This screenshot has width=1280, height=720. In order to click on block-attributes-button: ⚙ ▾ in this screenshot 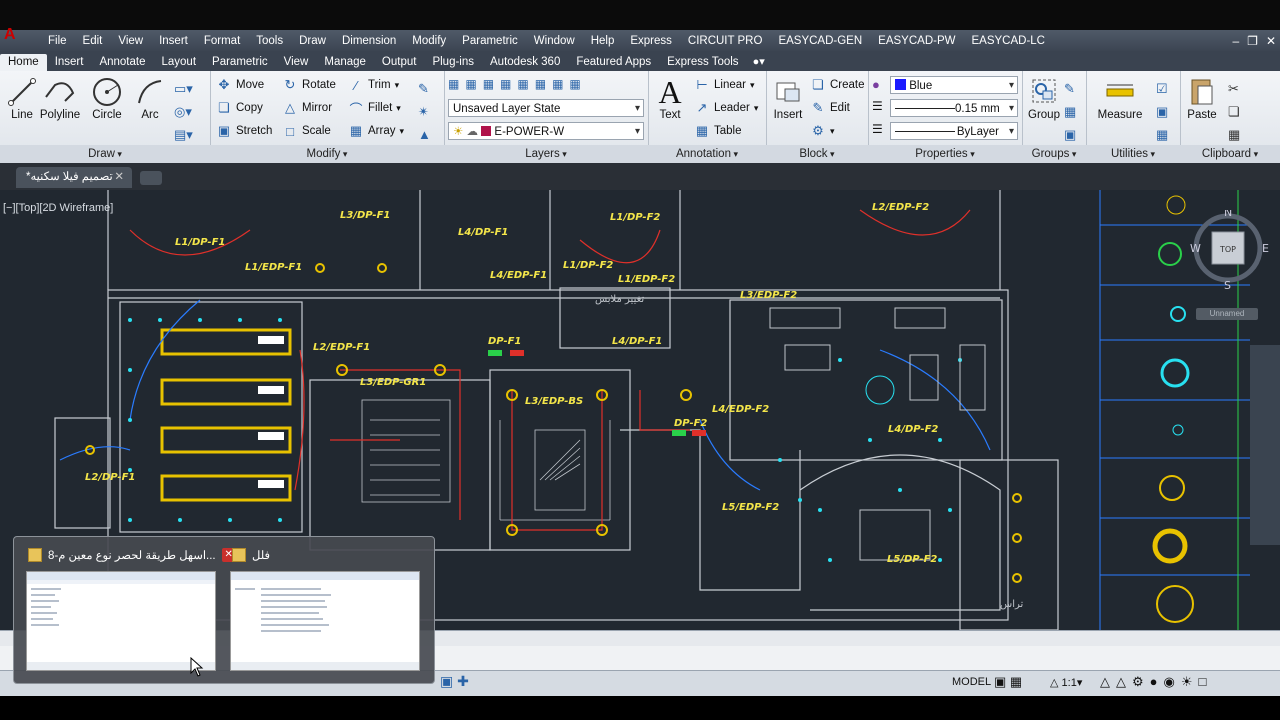, I will do `click(822, 131)`.